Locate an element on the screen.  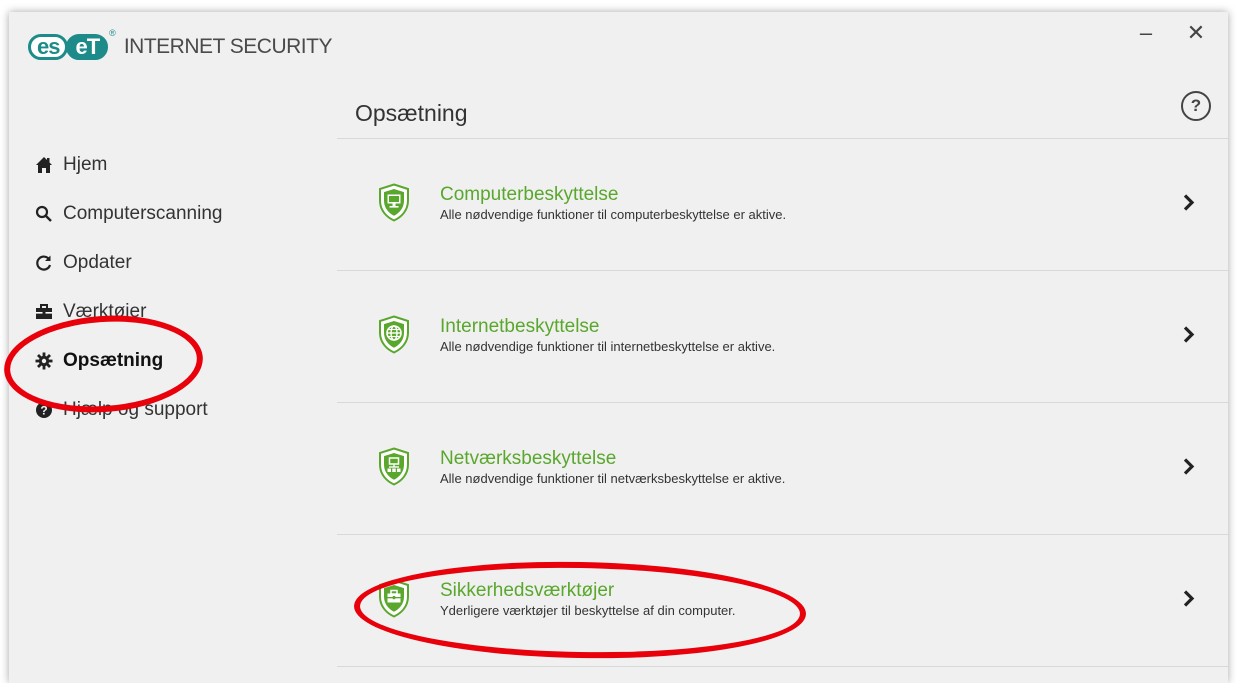
sidebar-item-label: Opsætning is located at coordinates (113, 360).